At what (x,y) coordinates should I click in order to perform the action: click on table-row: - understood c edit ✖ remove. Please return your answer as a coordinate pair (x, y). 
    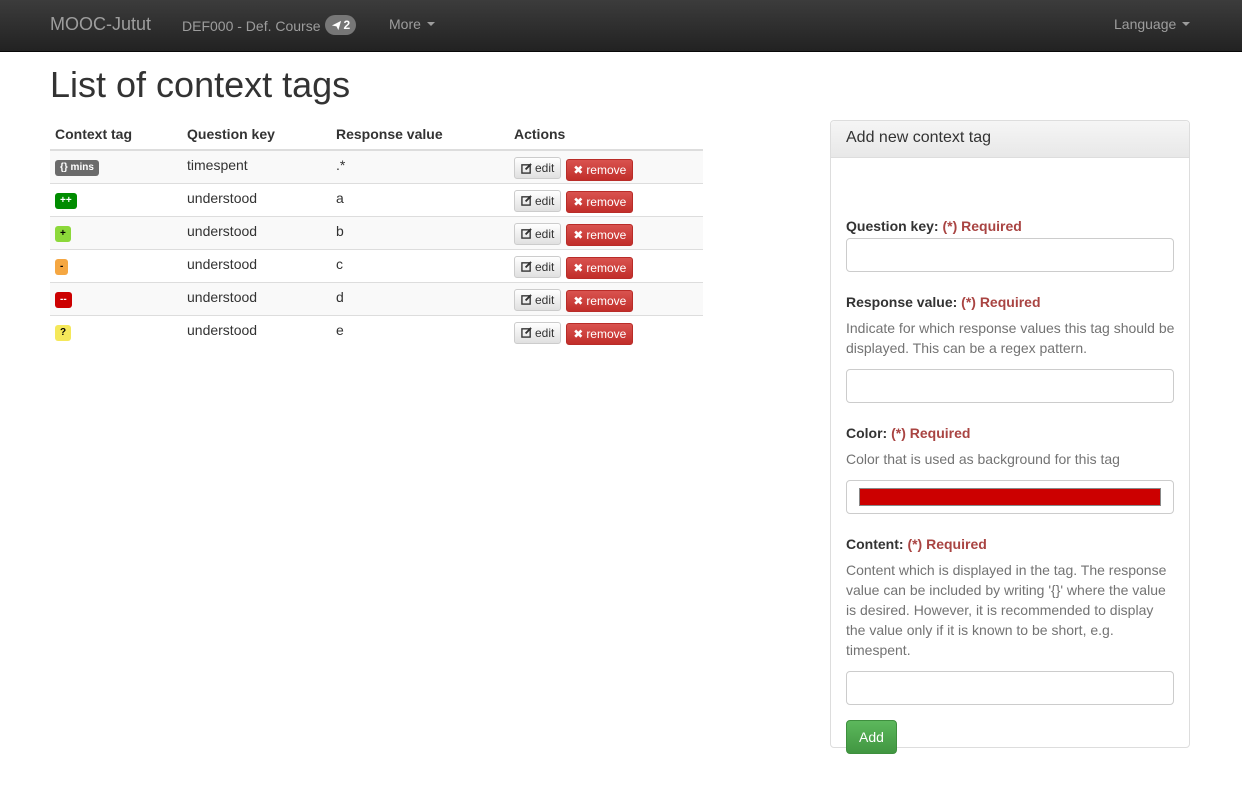
    Looking at the image, I should click on (376, 265).